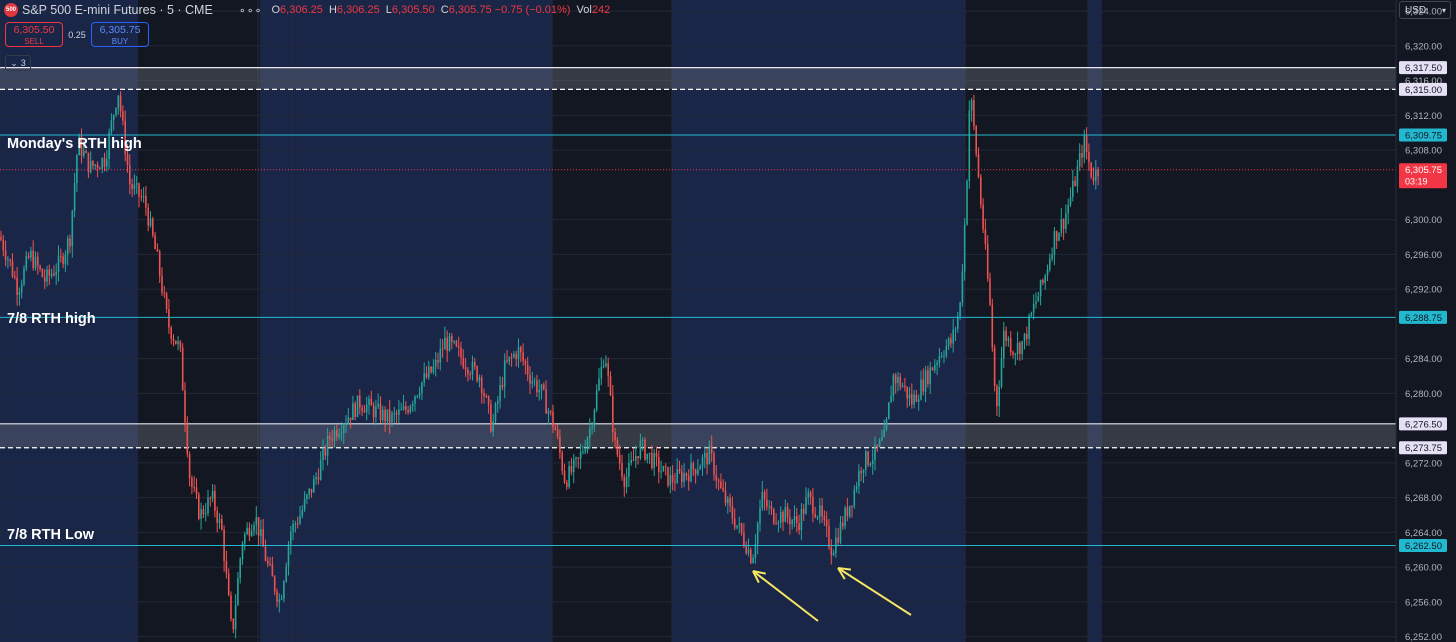 This screenshot has height=642, width=1456. What do you see at coordinates (117, 10) in the screenshot?
I see `symbol-title: S&P 500 E-mini Futures · 5 · CME` at bounding box center [117, 10].